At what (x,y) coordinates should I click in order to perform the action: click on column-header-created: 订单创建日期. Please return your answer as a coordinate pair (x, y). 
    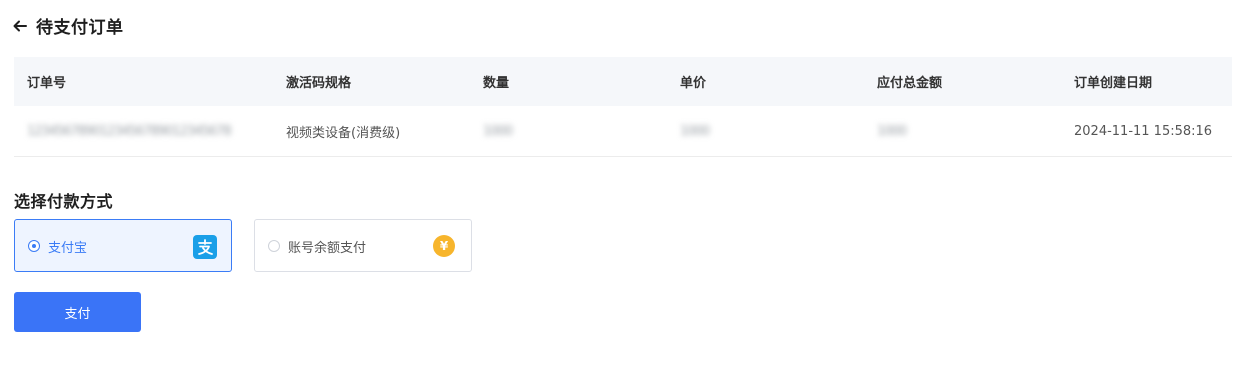
    Looking at the image, I should click on (1113, 83).